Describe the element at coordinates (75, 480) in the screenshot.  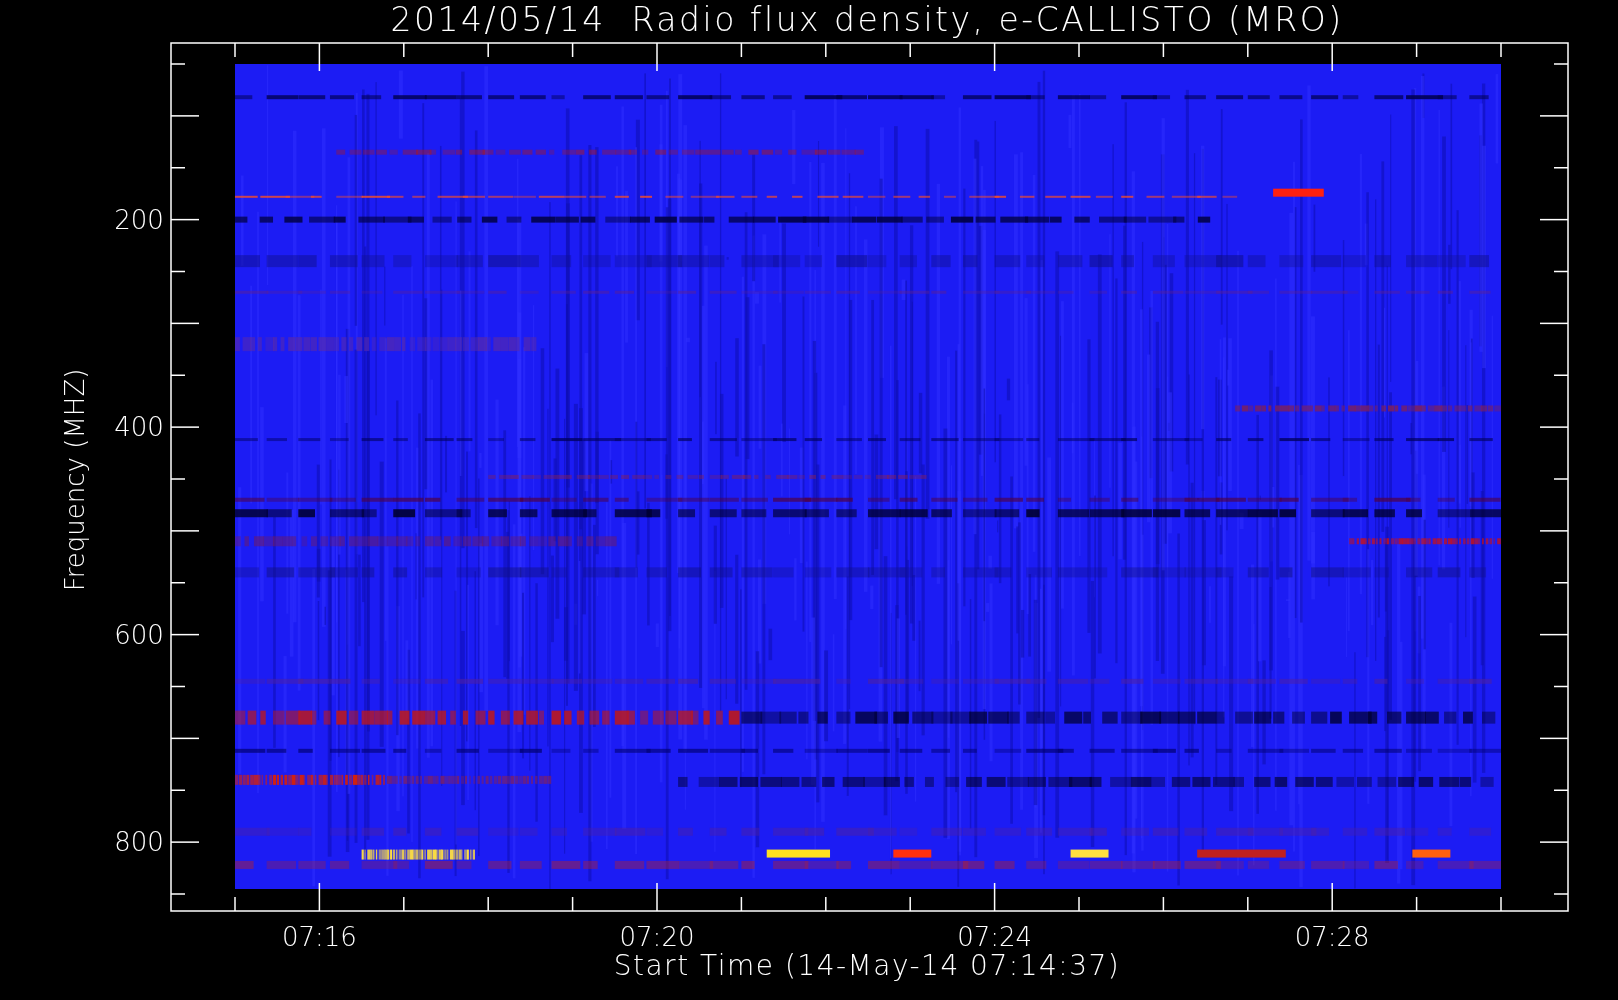
I see `axis-title: Frequency (MHZ)` at that location.